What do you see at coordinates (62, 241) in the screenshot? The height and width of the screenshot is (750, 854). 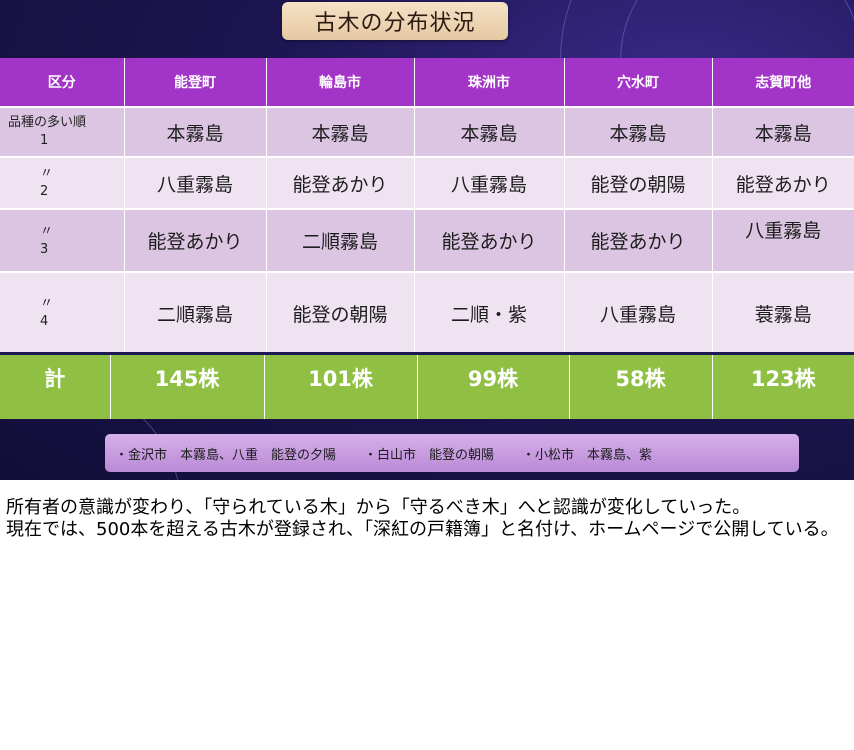 I see `row-label: 〃 3` at bounding box center [62, 241].